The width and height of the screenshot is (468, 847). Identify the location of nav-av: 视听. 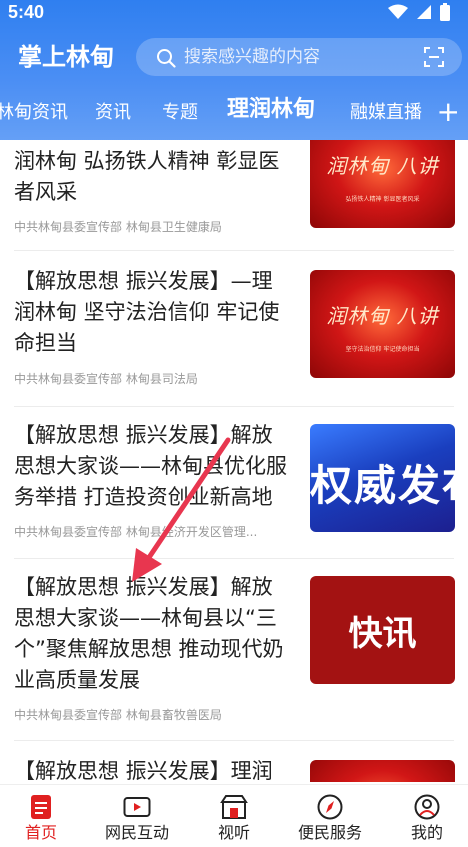
(234, 819).